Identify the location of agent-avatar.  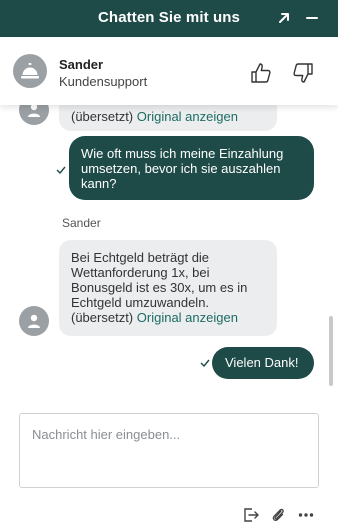
(30, 71).